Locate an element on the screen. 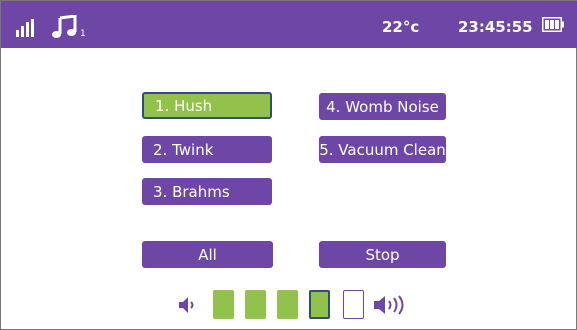 This screenshot has height=330, width=577. stop-label: Stop is located at coordinates (382, 254).